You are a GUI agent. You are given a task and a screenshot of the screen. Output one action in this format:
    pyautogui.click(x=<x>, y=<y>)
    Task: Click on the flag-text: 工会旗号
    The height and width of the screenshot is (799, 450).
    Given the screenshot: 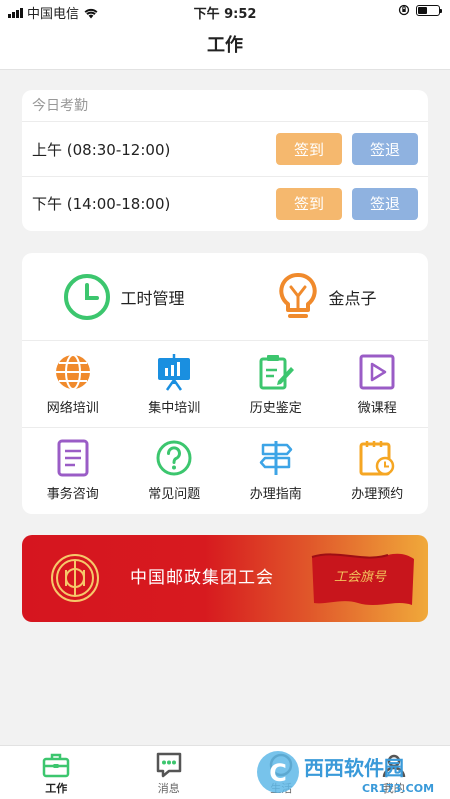 What is the action you would take?
    pyautogui.click(x=360, y=577)
    